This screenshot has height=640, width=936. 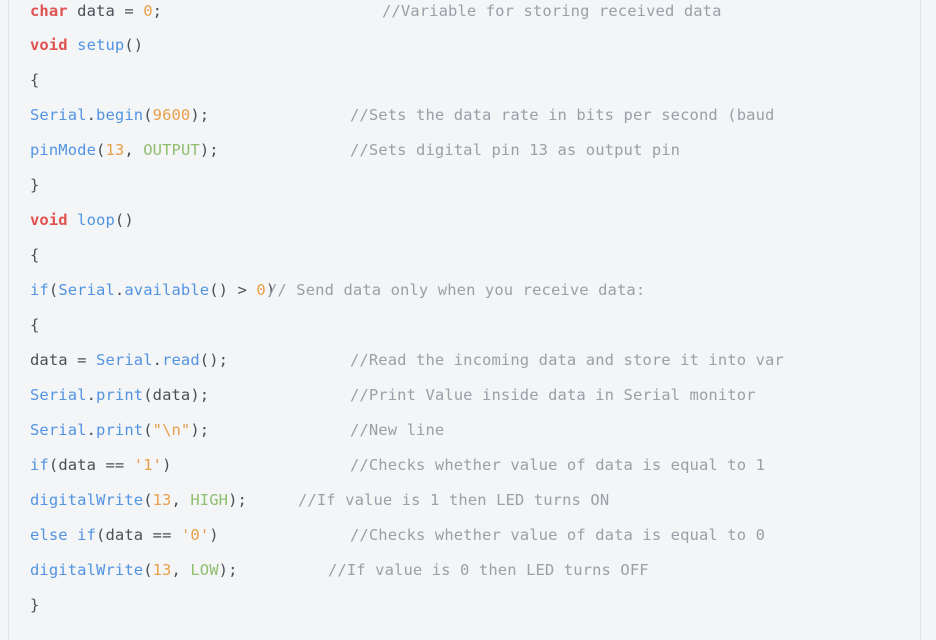 What do you see at coordinates (214, 360) in the screenshot?
I see `token-punct: ();` at bounding box center [214, 360].